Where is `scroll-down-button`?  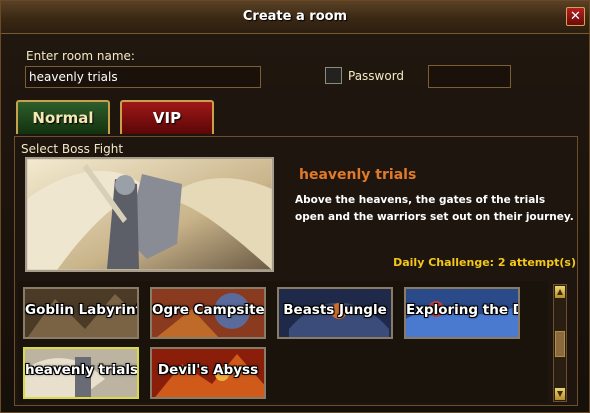 scroll-down-button is located at coordinates (560, 394).